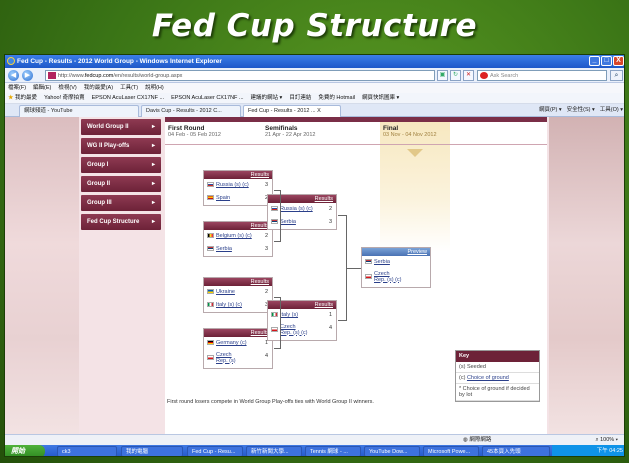  I want to click on ie-logo-icon, so click(11, 61).